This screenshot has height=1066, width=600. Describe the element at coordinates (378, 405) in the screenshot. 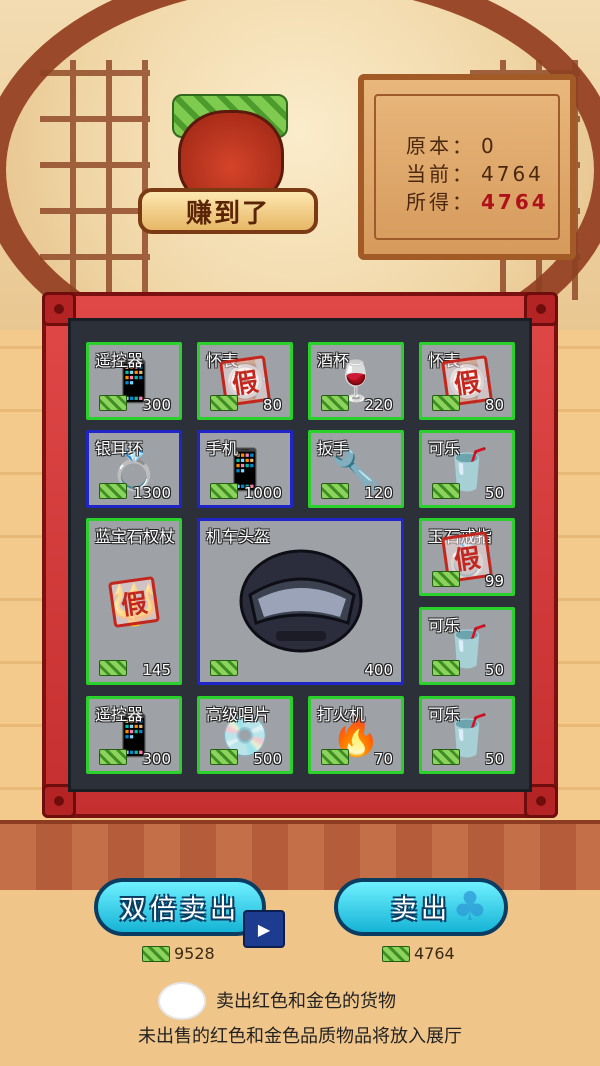

I see `item-price: 220` at that location.